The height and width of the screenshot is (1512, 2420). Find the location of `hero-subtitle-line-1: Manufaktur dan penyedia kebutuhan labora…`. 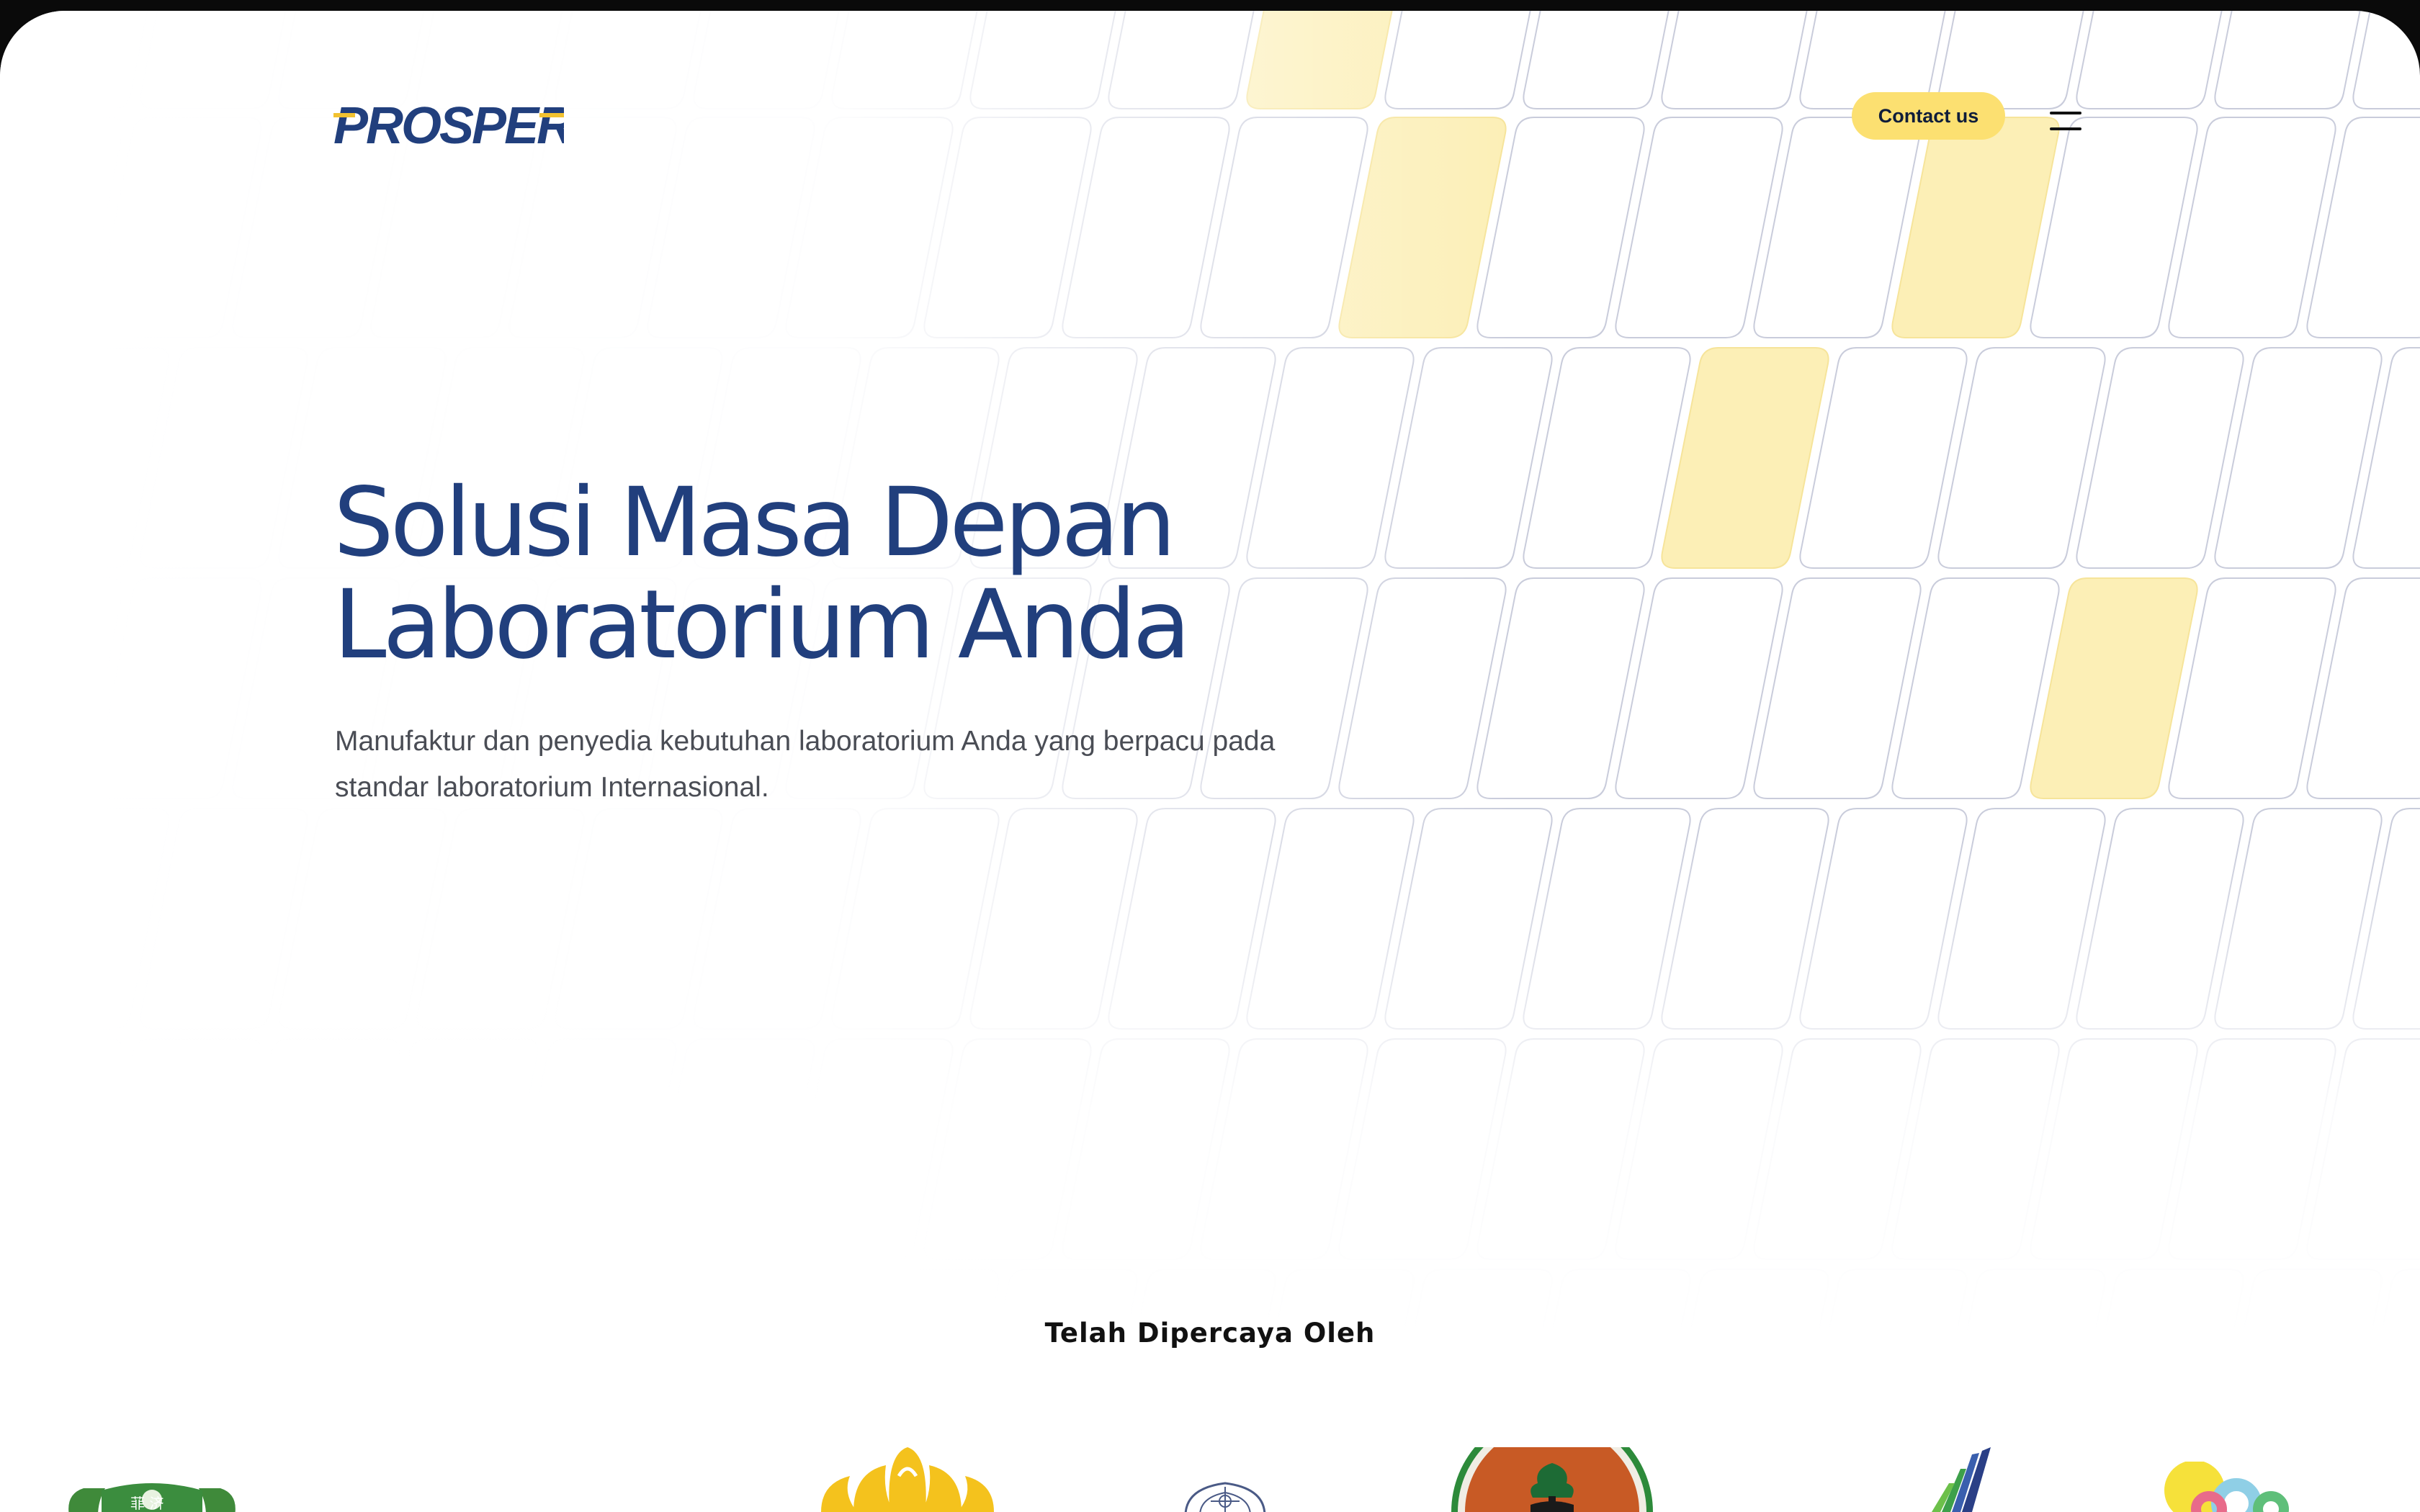

hero-subtitle-line-1: Manufaktur dan penyedia kebutuhan labora… is located at coordinates (805, 741).